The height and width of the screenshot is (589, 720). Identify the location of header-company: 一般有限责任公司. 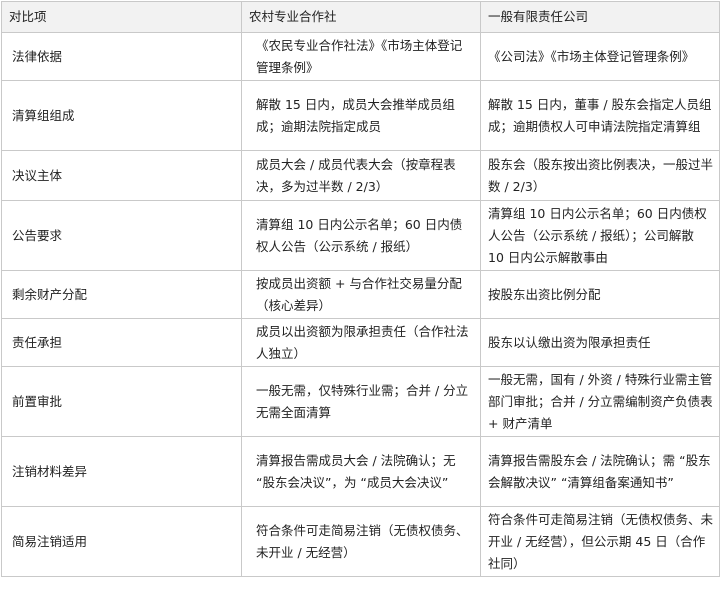
(600, 17).